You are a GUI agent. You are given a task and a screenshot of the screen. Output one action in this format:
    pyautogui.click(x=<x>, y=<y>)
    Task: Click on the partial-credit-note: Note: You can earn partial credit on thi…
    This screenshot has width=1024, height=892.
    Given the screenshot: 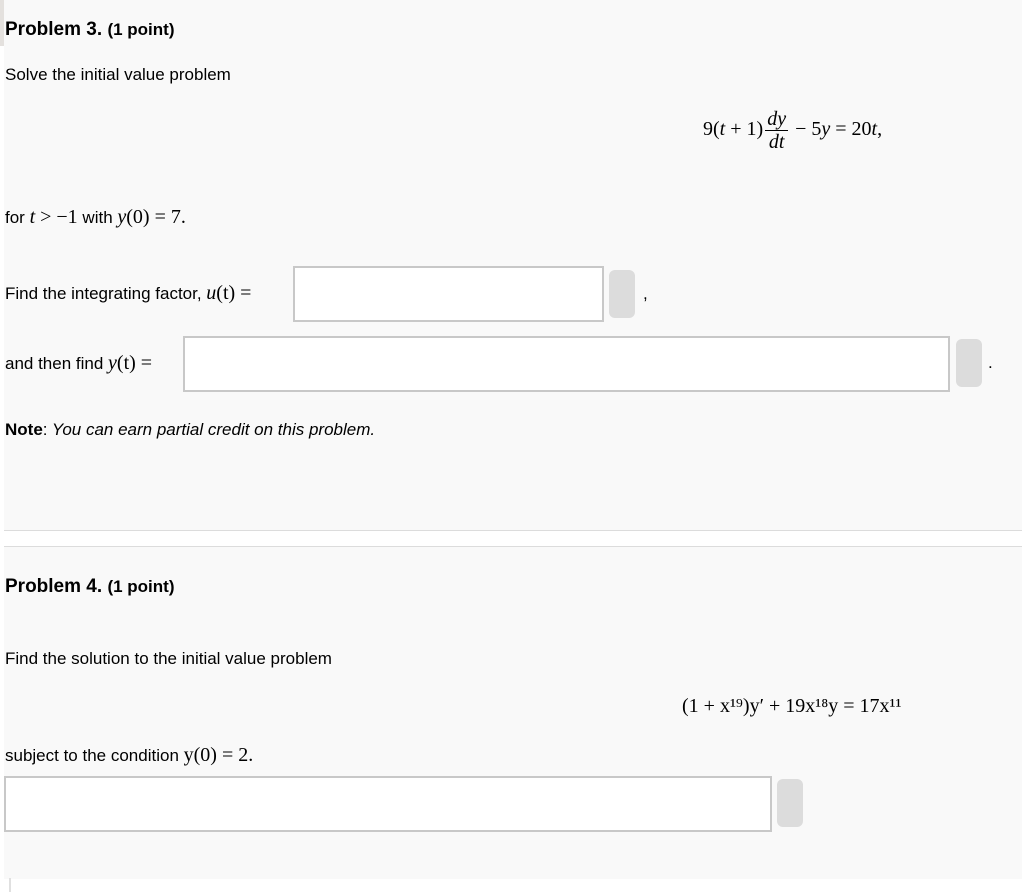 What is the action you would take?
    pyautogui.click(x=190, y=430)
    